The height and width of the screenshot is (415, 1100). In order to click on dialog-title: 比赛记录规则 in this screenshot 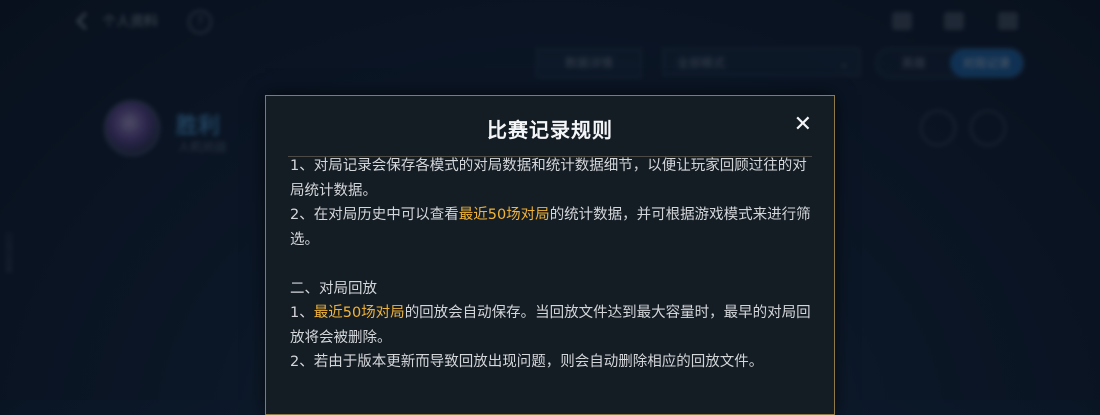, I will do `click(550, 130)`.